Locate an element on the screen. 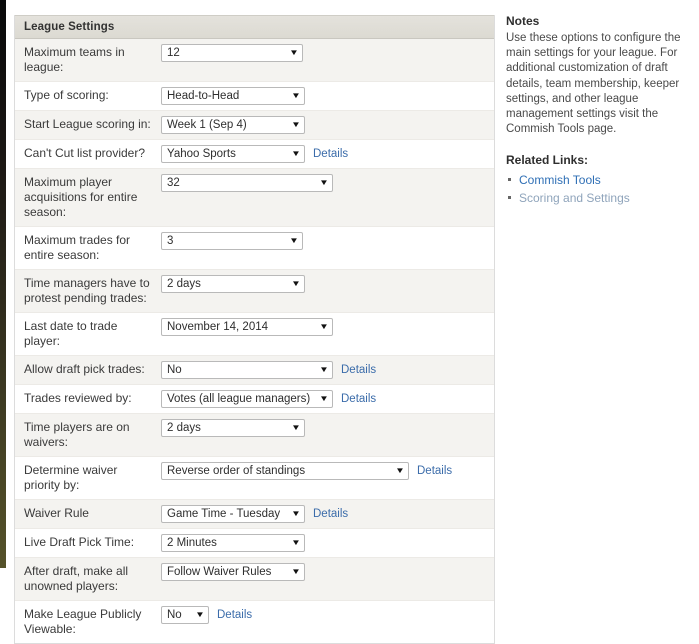 This screenshot has height=644, width=699. related-links-list: Commish Tools Scoring and Settings is located at coordinates (598, 189).